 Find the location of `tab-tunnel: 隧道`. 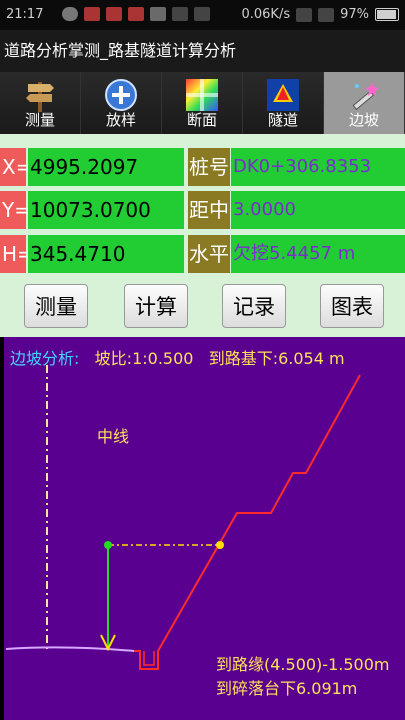

tab-tunnel: 隧道 is located at coordinates (283, 103).